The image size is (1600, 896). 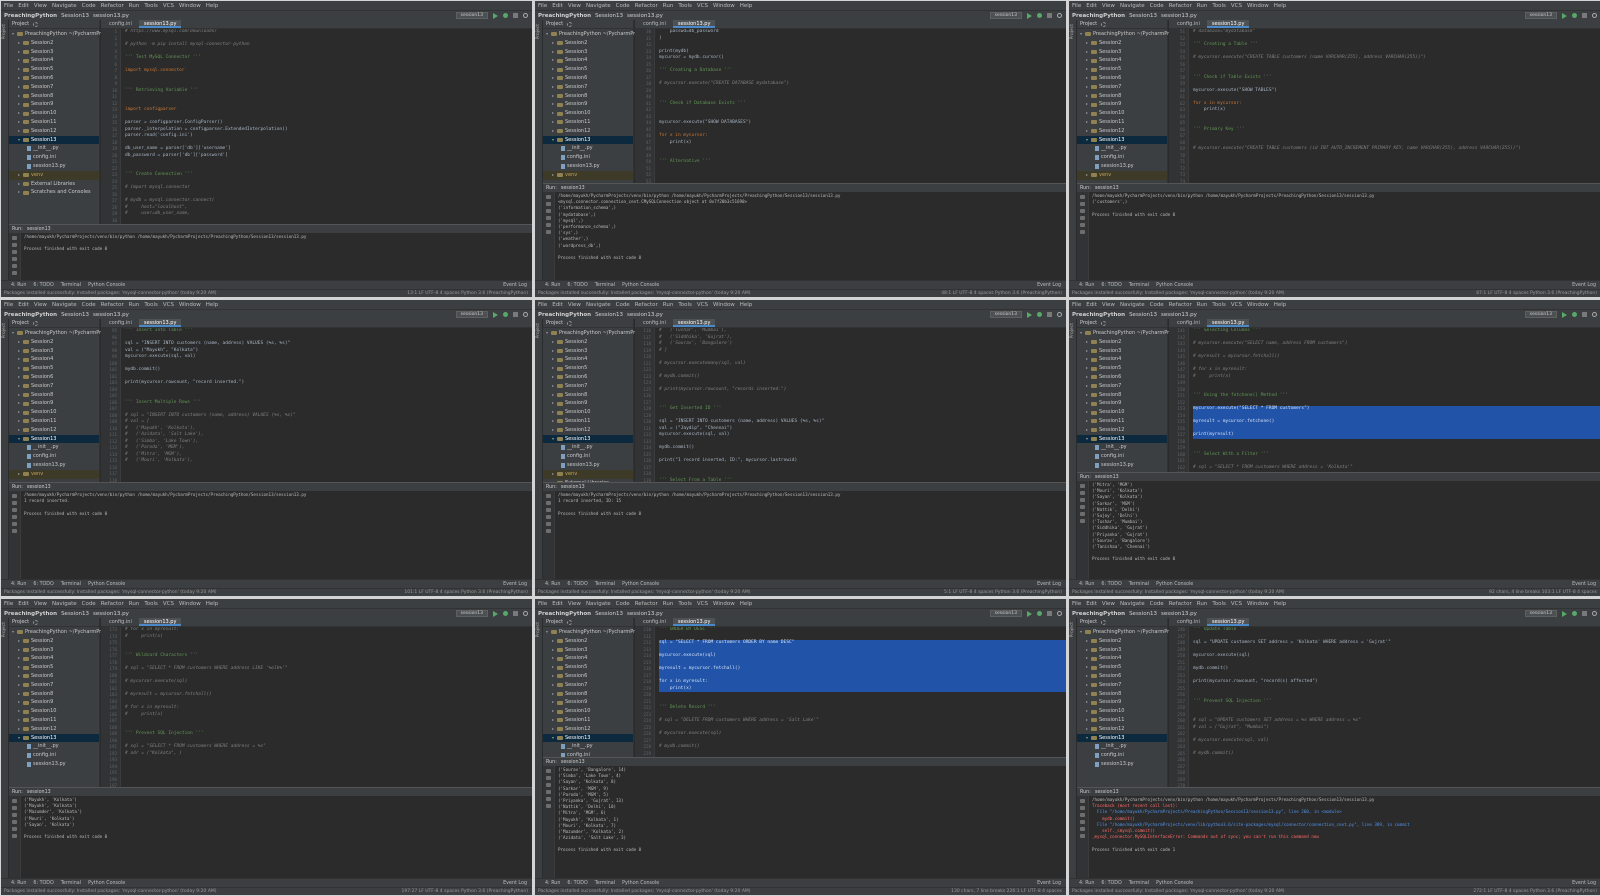 I want to click on tree-item: ▸ venv, so click(x=588, y=474).